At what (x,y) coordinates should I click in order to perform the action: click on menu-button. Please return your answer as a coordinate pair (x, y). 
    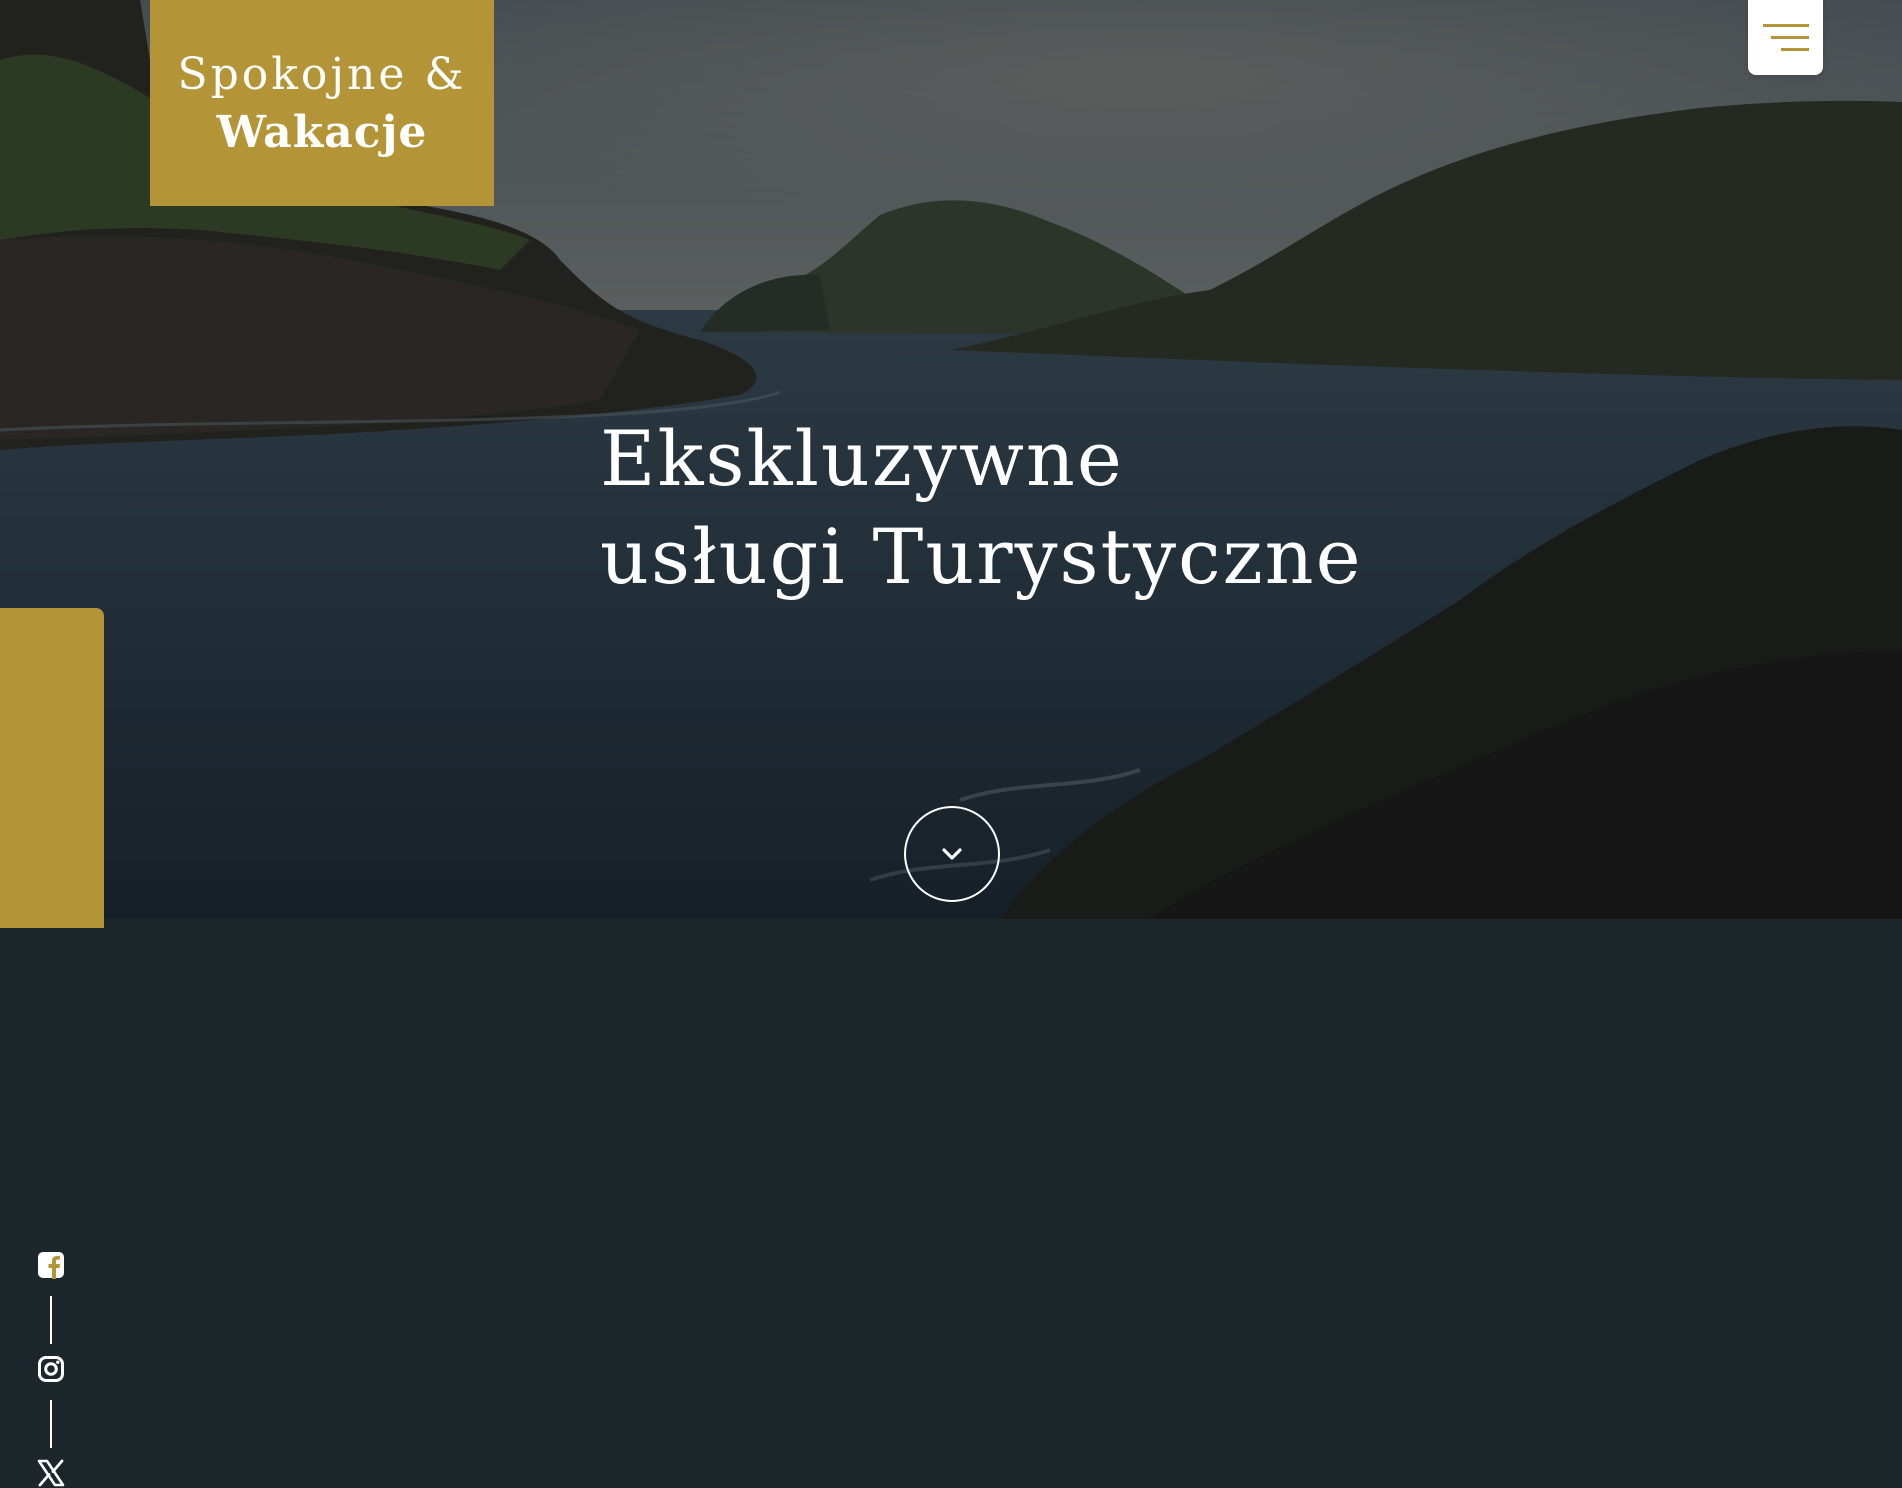
    Looking at the image, I should click on (1785, 37).